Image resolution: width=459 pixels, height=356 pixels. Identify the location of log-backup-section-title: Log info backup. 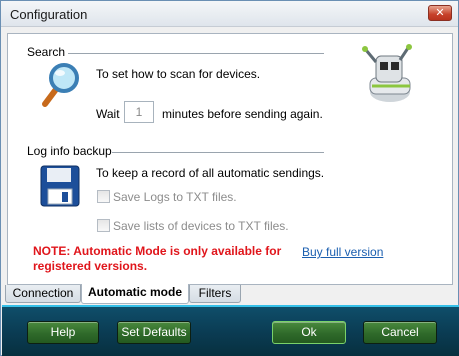
(71, 151).